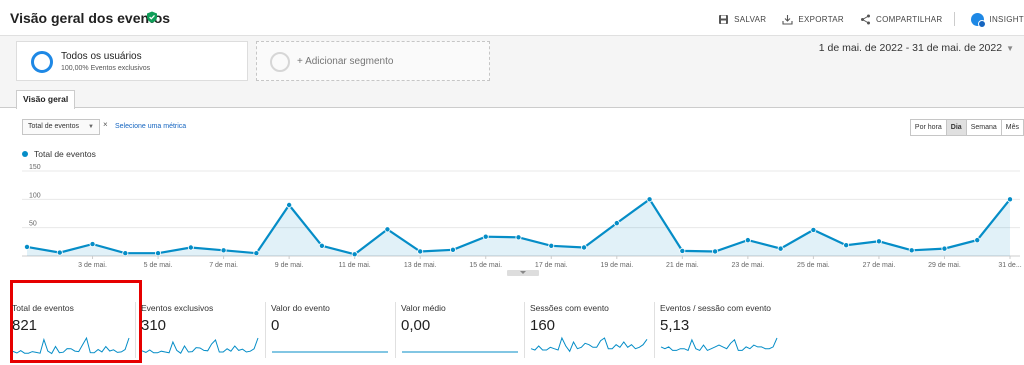 Image resolution: width=1024 pixels, height=365 pixels. Describe the element at coordinates (569, 308) in the screenshot. I see `scorecard-label: Sessões com evento` at that location.